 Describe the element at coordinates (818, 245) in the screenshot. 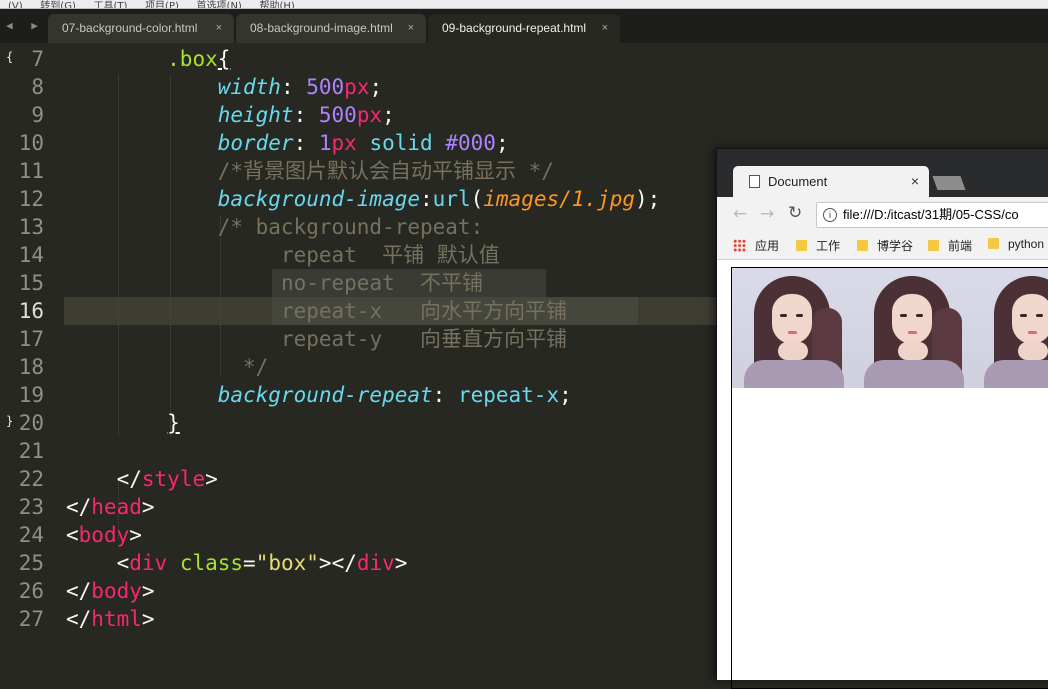

I see `bookmark-work: 工作` at that location.